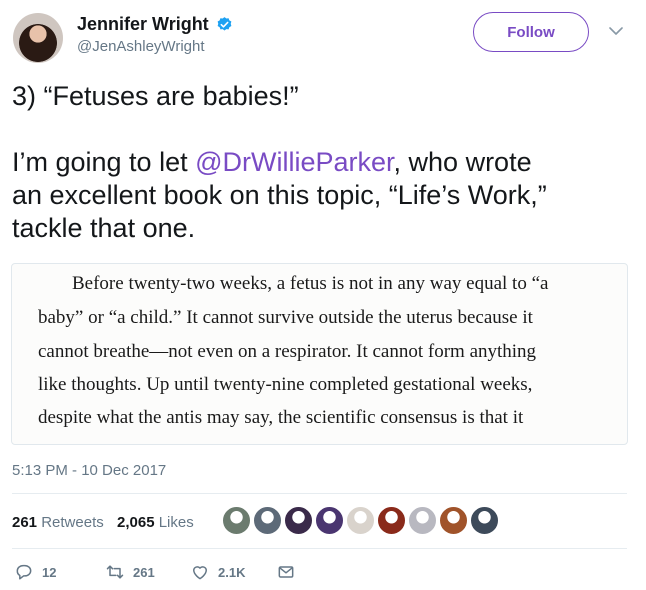 The image size is (646, 590). I want to click on tweet-line-1: 3) “Fetuses are babies!”, so click(155, 96).